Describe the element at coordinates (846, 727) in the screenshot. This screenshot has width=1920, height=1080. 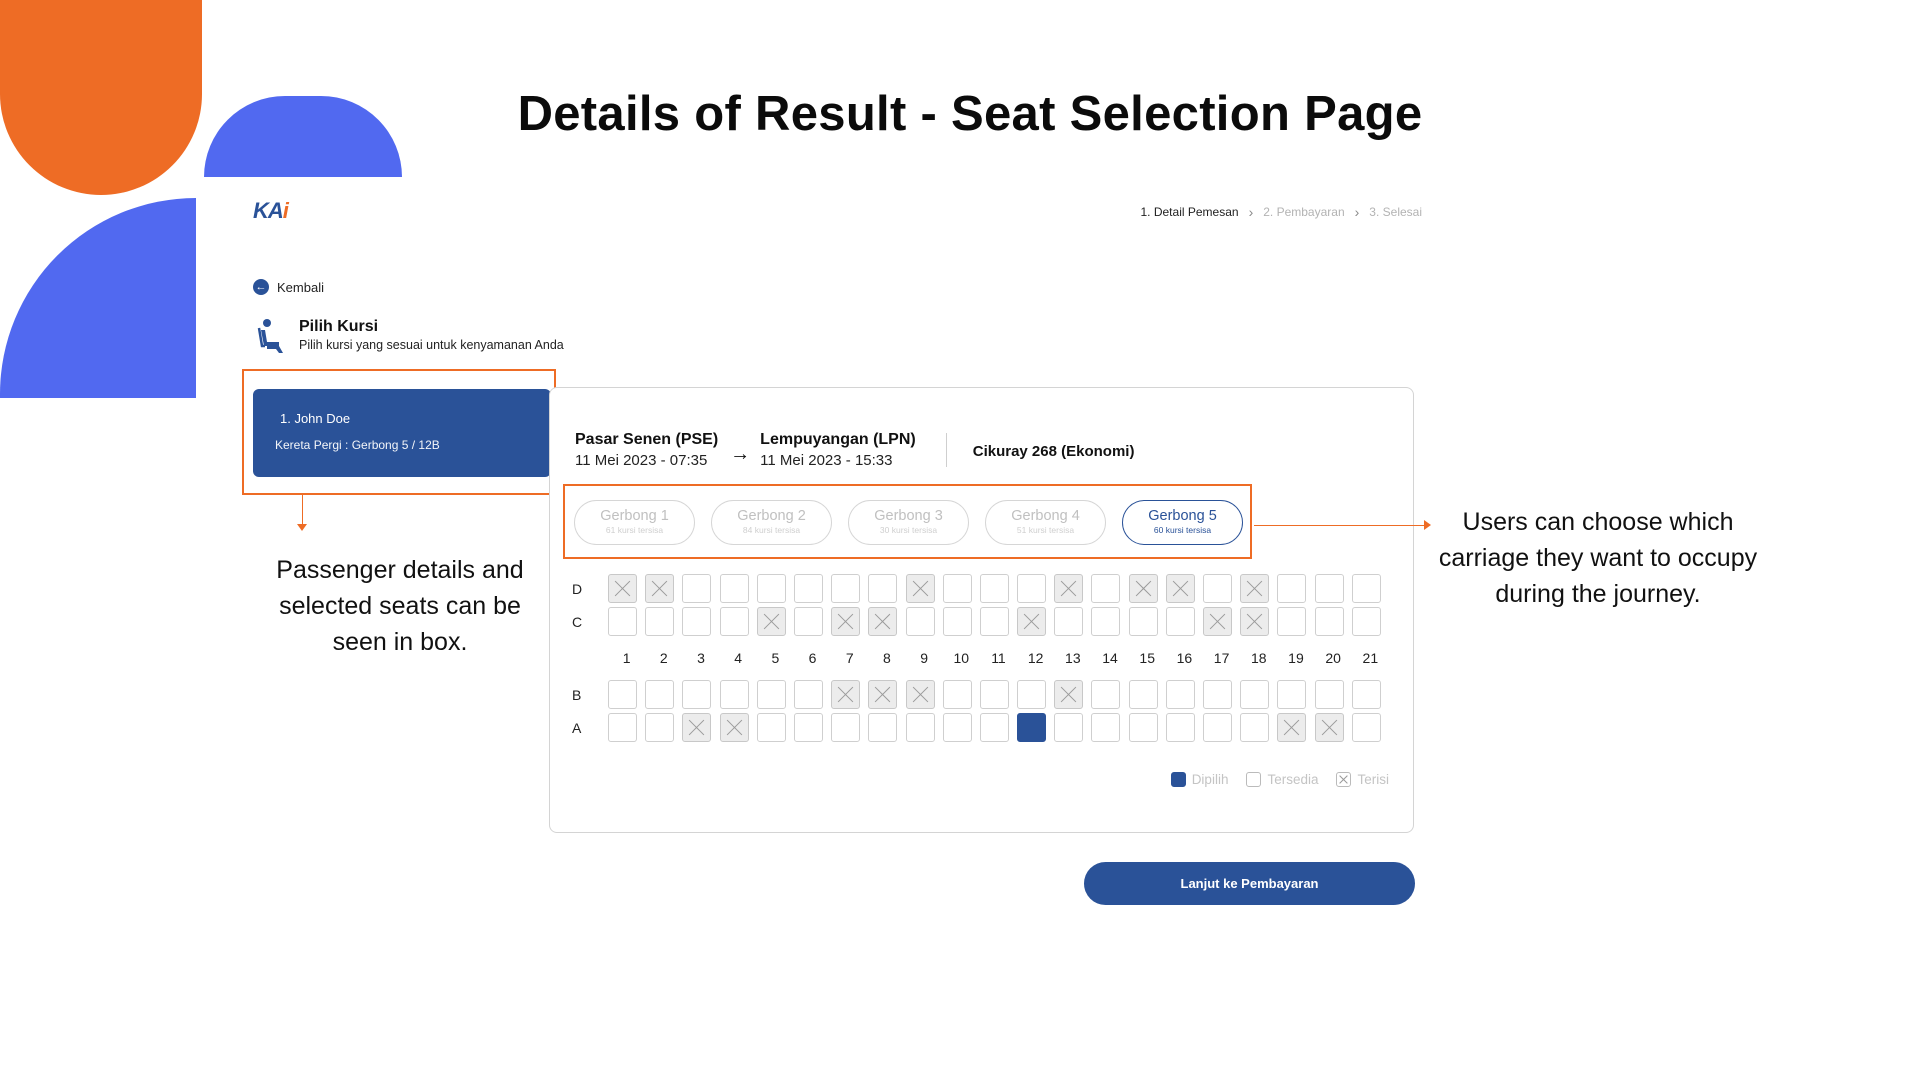
I see `seat-7a-available` at that location.